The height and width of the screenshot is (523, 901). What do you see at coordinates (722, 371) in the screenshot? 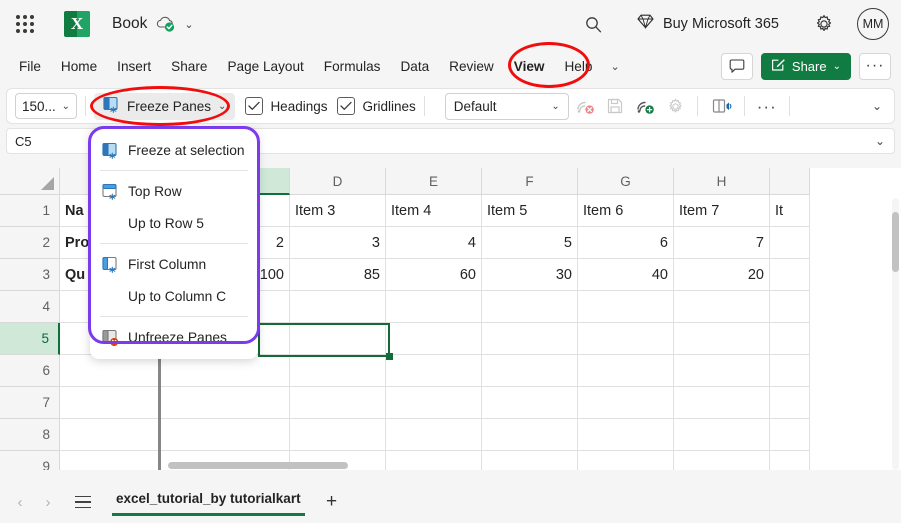
I see `cell-H6` at bounding box center [722, 371].